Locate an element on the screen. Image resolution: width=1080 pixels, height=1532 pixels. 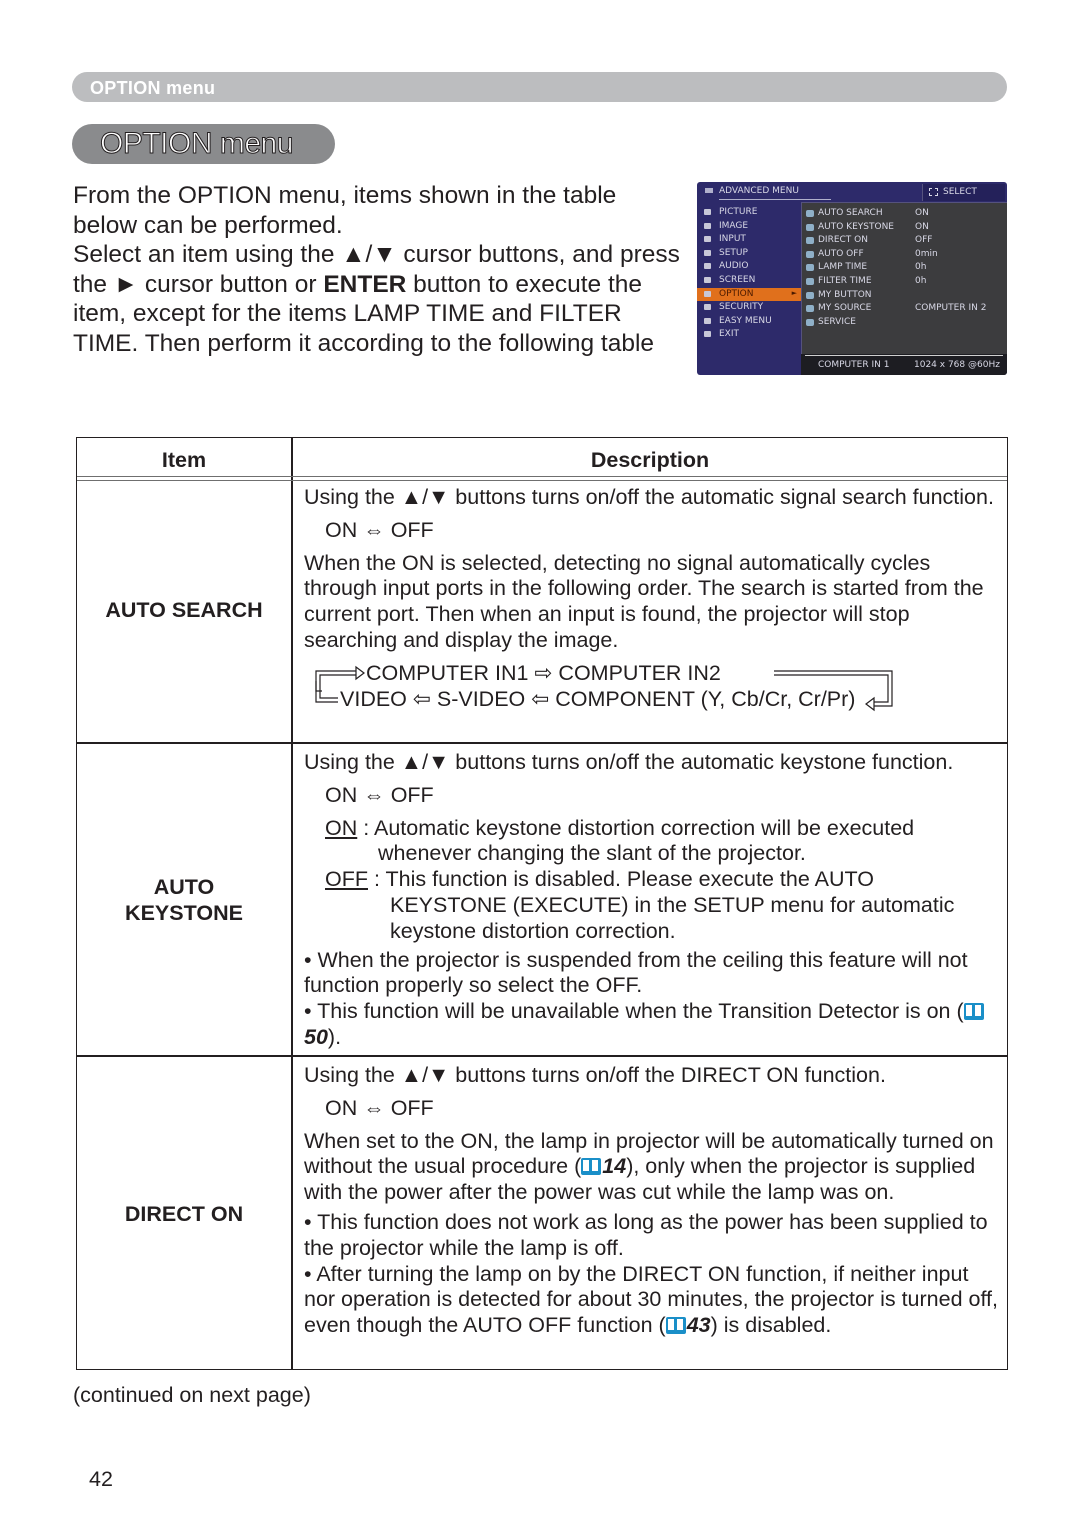
item-auto-search: AUTO SEARCH is located at coordinates (184, 610).